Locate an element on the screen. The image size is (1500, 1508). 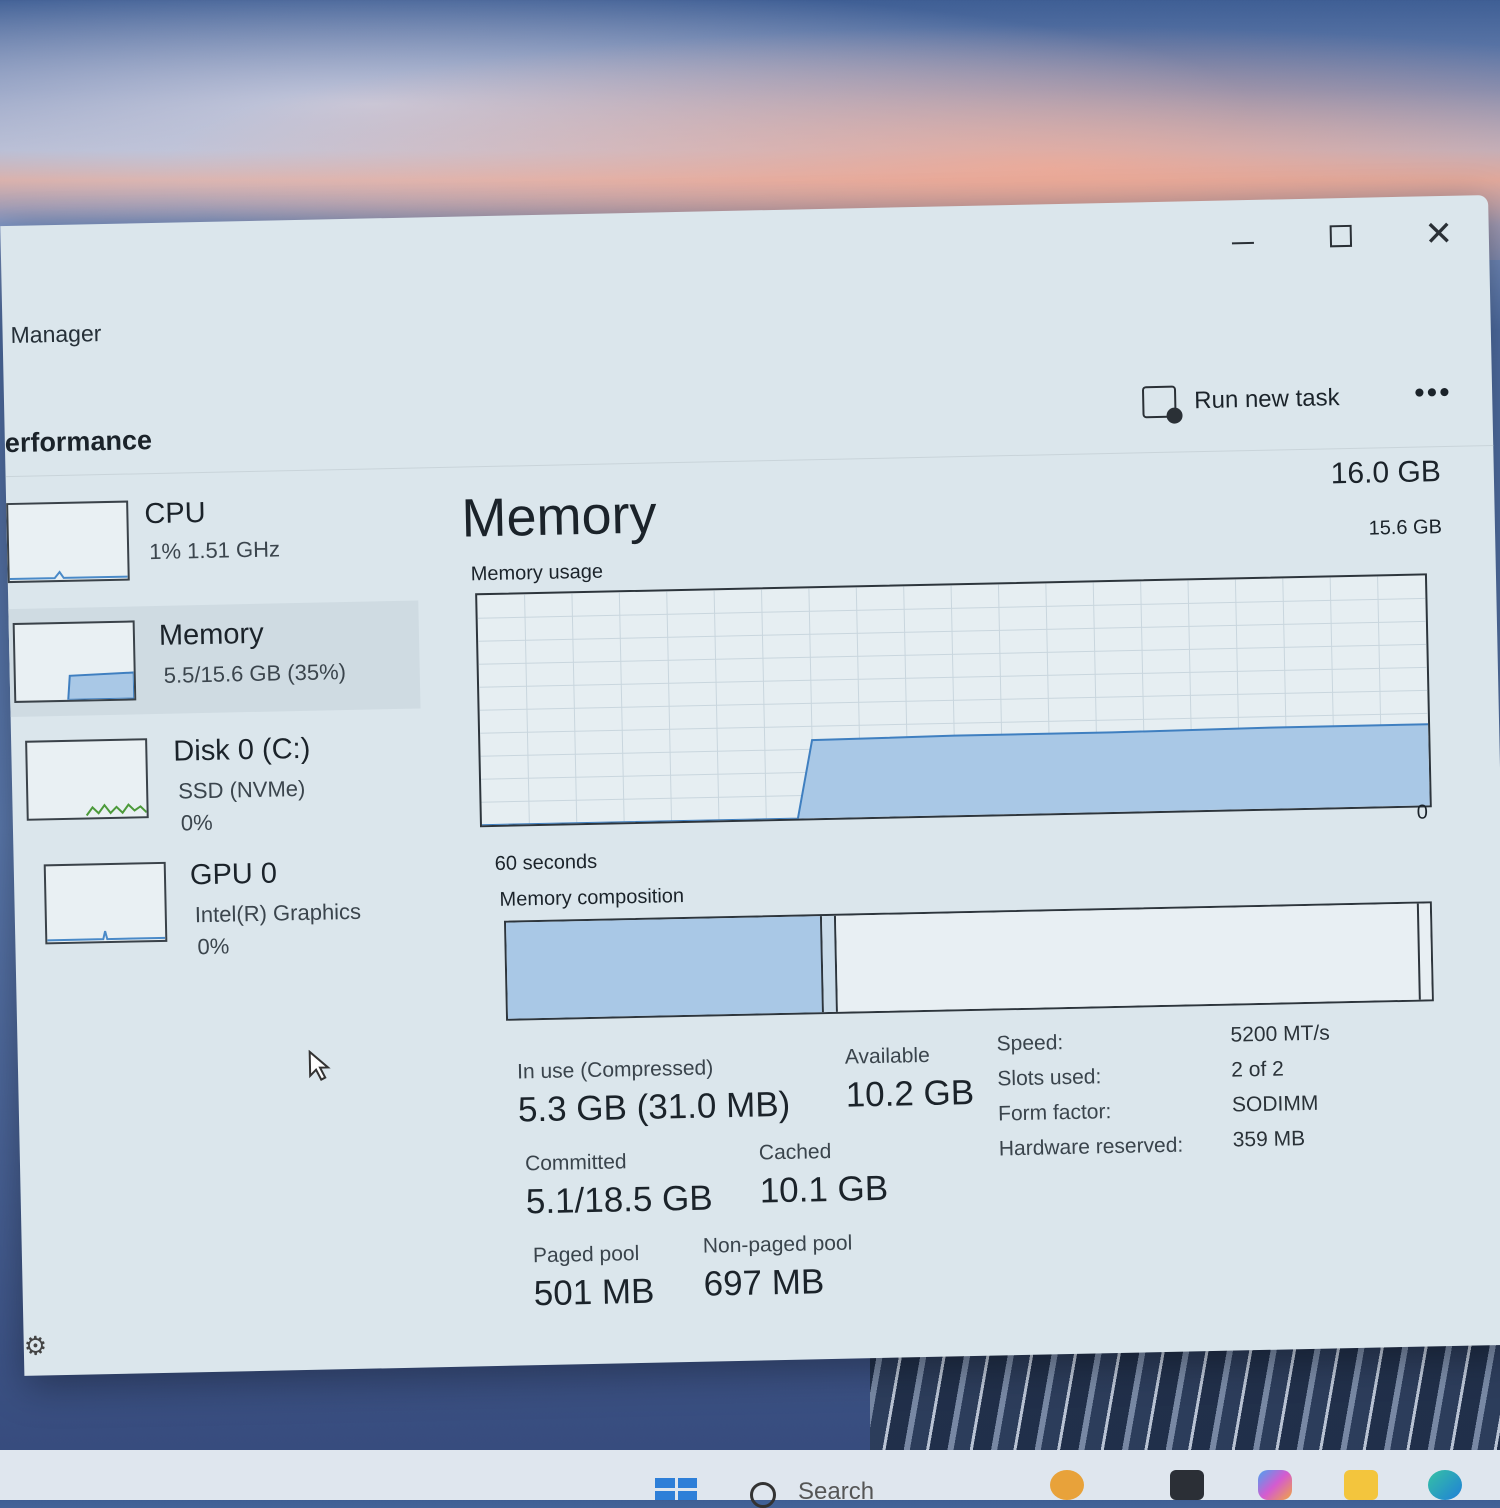
graph-min-label: 0 is located at coordinates (1422, 812).